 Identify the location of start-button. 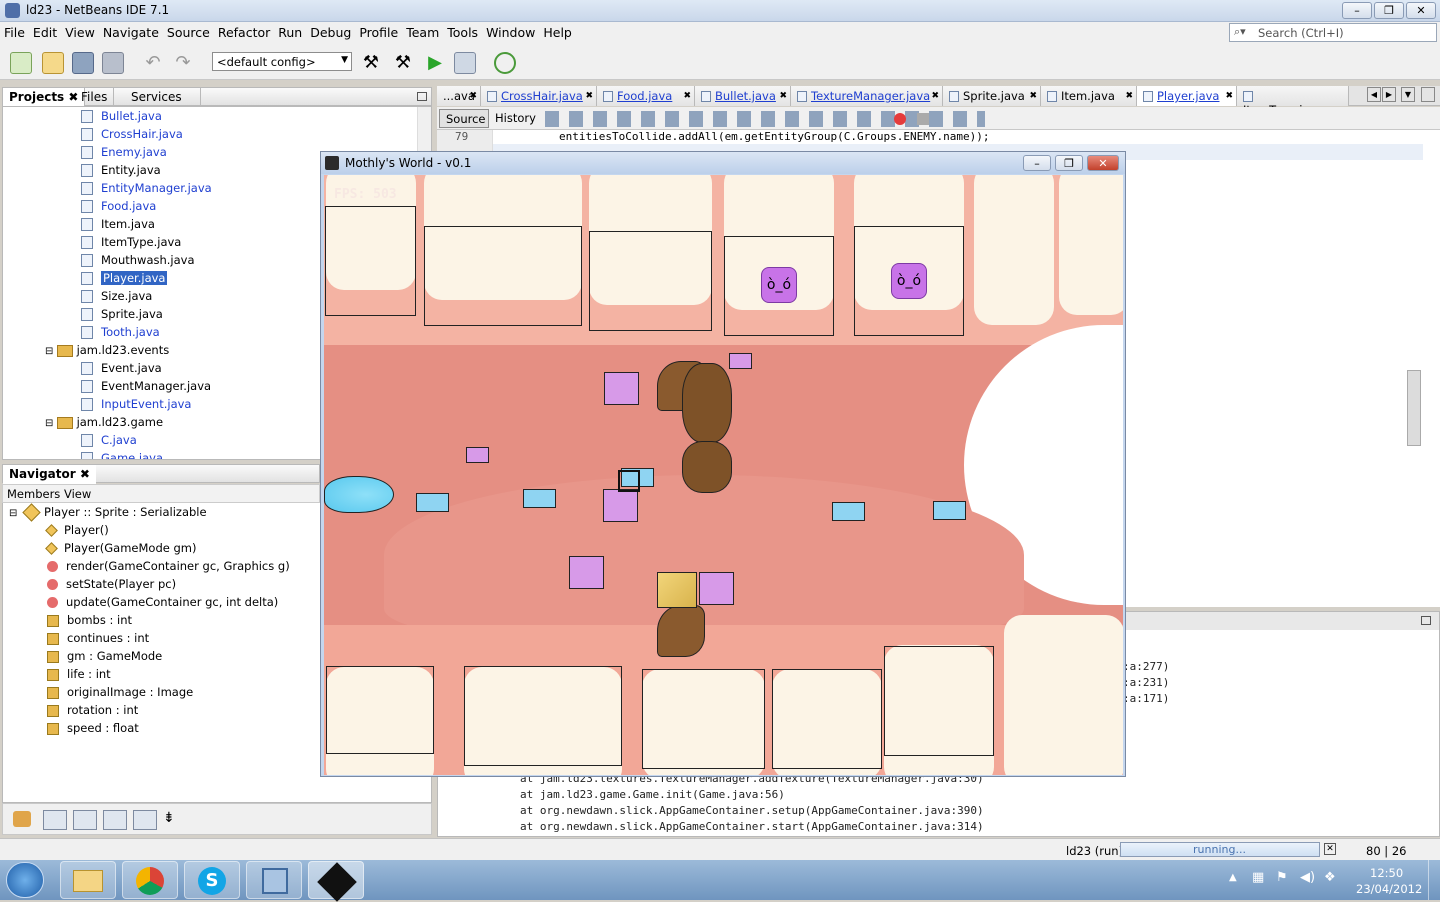
(25, 880).